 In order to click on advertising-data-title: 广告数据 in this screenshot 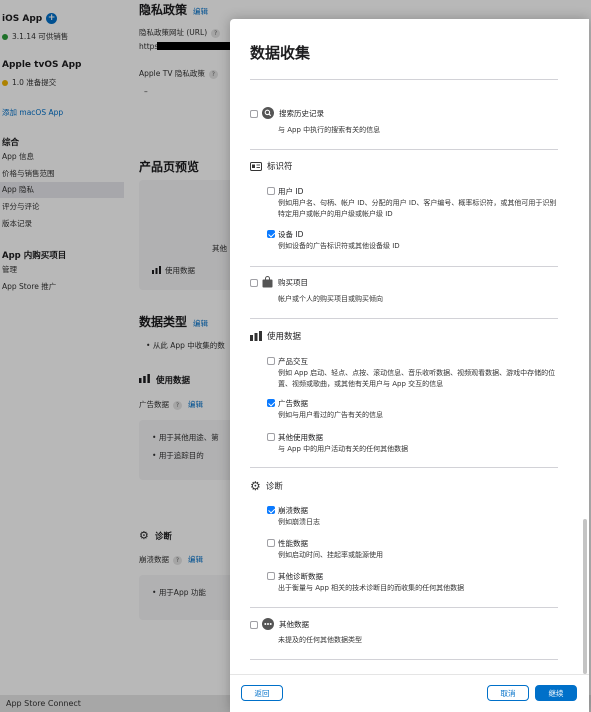, I will do `click(293, 403)`.